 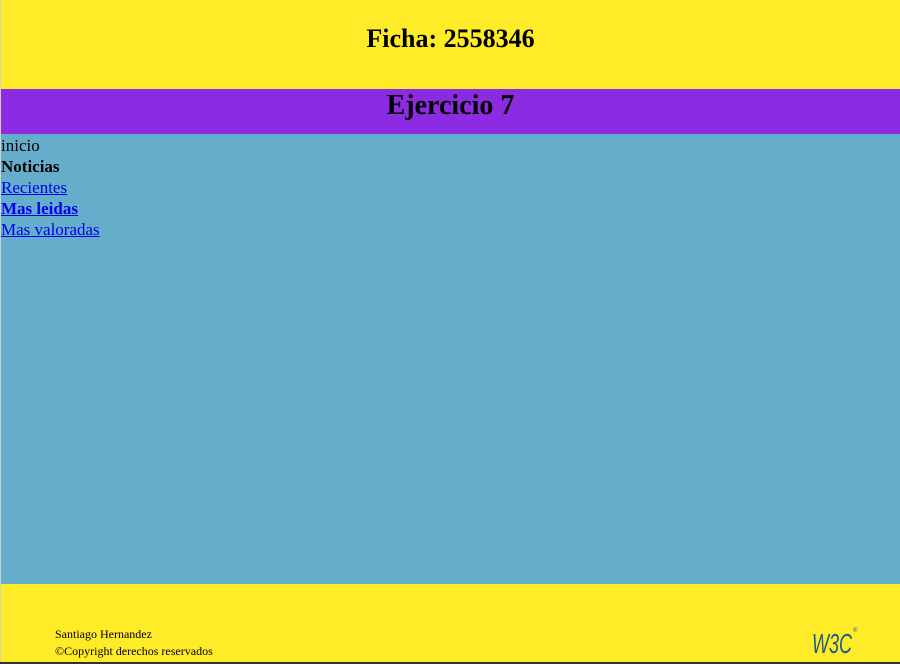 What do you see at coordinates (30, 166) in the screenshot?
I see `nav-section-heading: Noticias` at bounding box center [30, 166].